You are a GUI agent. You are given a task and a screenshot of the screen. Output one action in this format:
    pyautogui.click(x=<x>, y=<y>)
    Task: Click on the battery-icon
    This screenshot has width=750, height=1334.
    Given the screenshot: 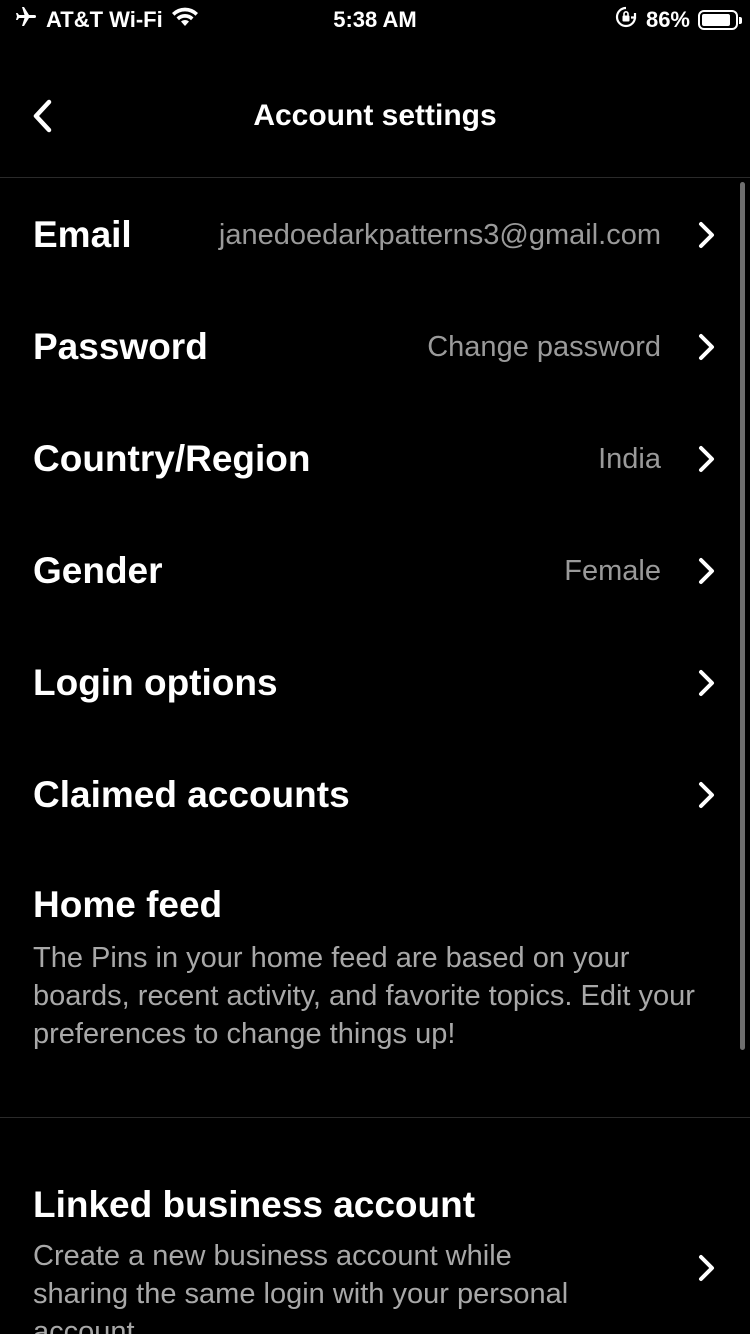 What is the action you would take?
    pyautogui.click(x=720, y=20)
    